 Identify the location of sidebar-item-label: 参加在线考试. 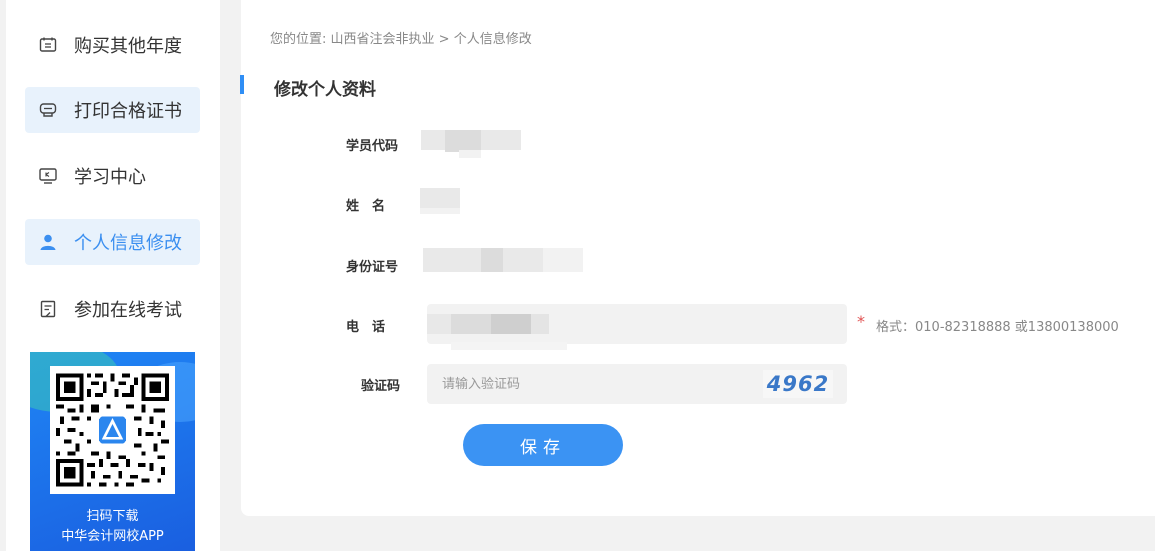
(128, 310).